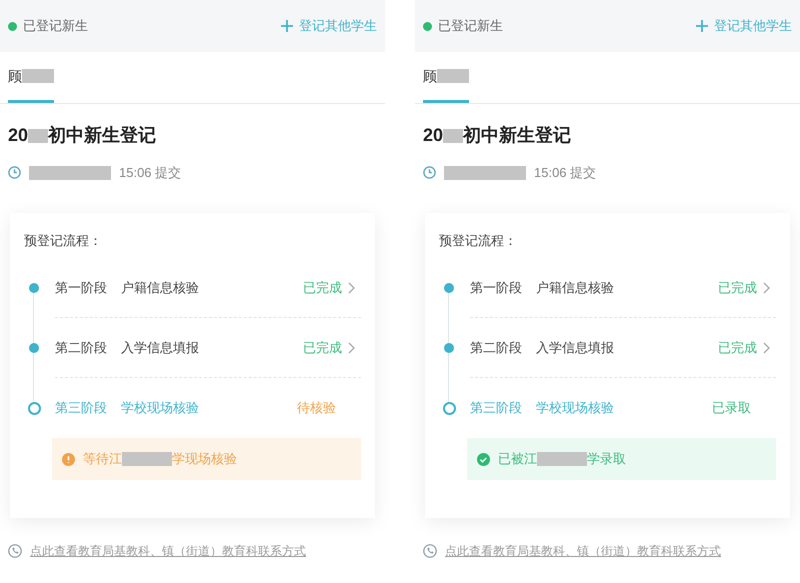  I want to click on warning-icon, so click(68, 459).